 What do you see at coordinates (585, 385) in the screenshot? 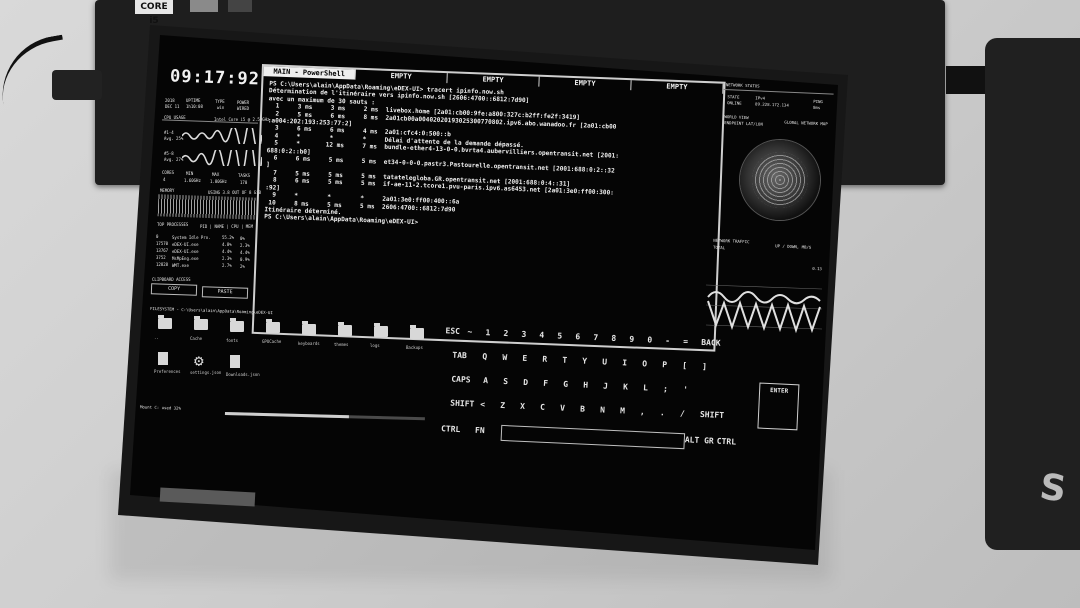
I see `keyboard-key: H` at bounding box center [585, 385].